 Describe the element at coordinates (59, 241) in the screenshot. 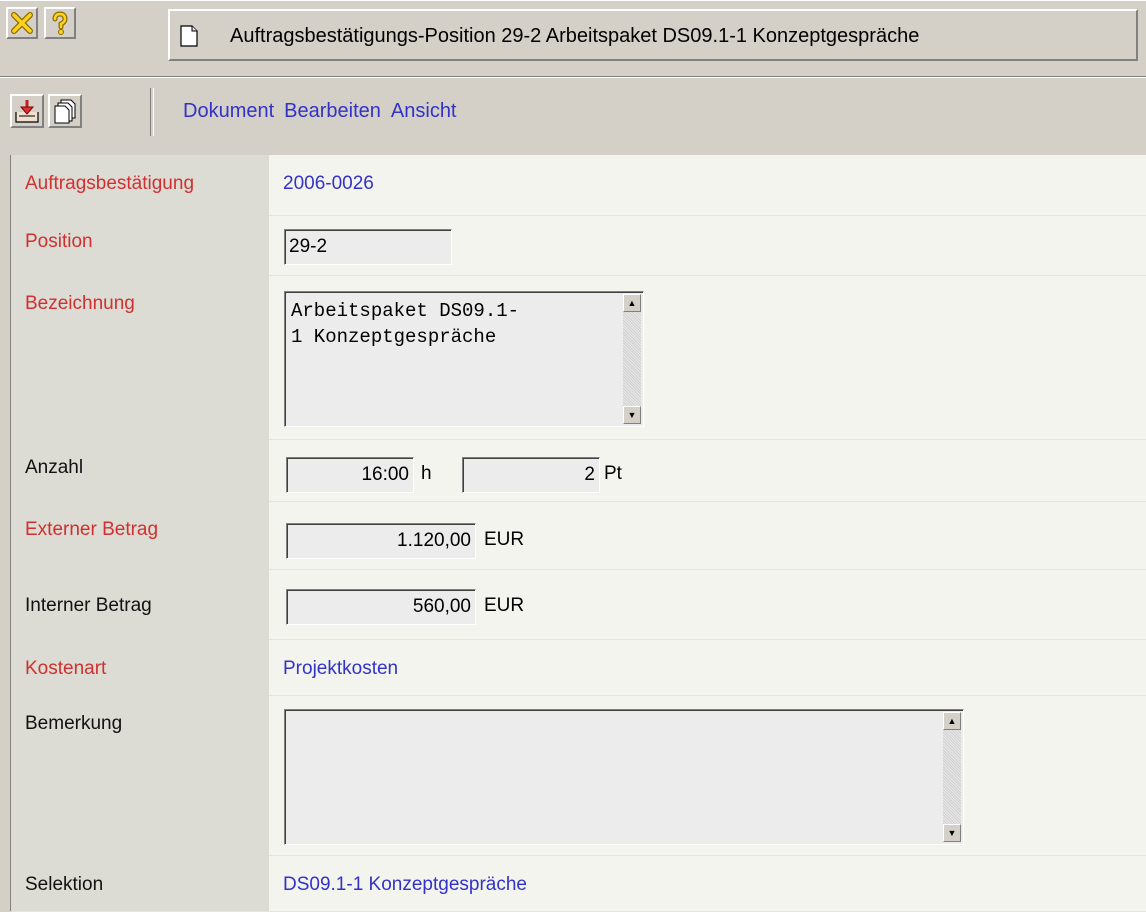

I see `label-position: Position` at that location.